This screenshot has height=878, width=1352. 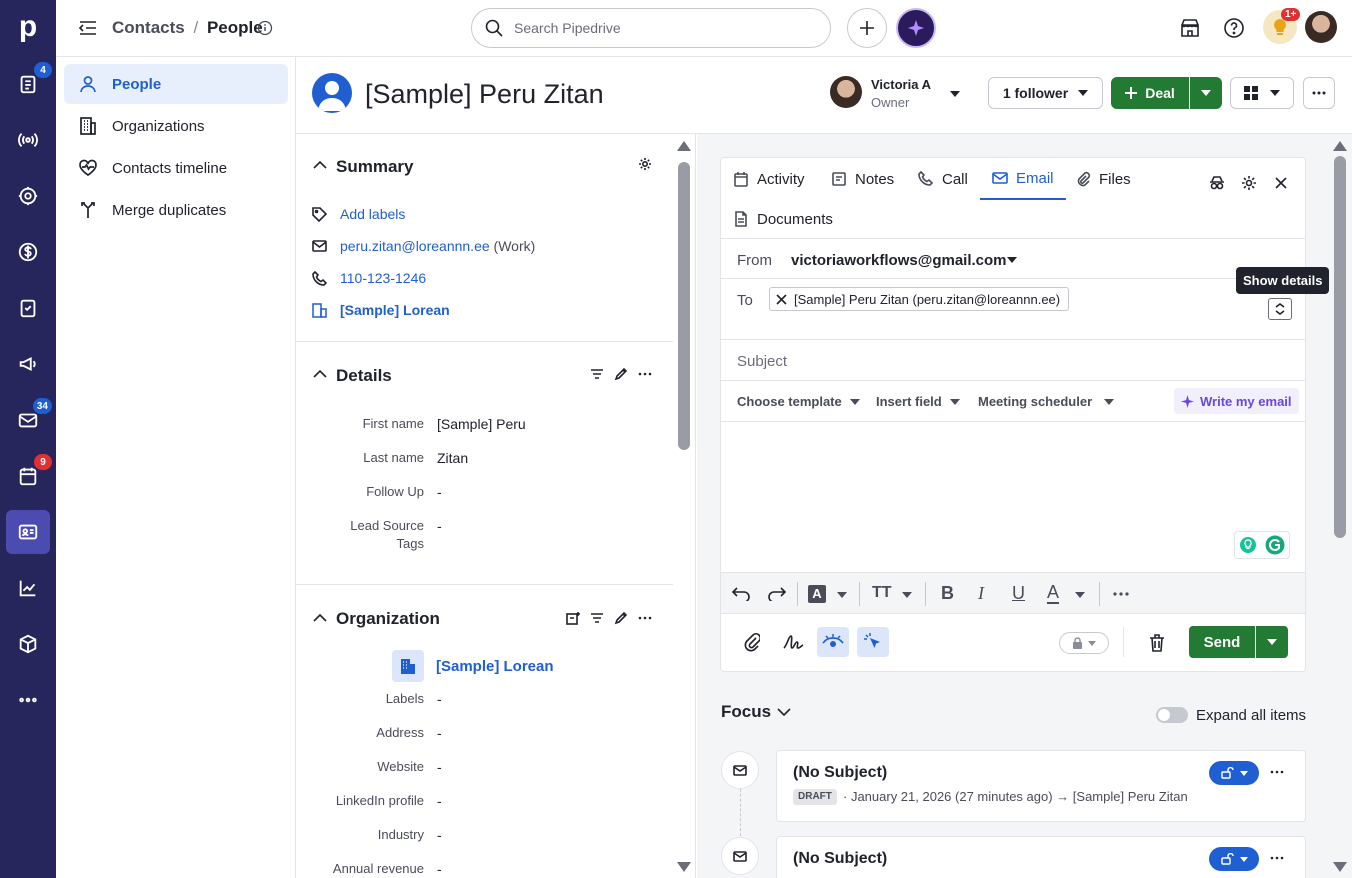 What do you see at coordinates (28, 364) in the screenshot?
I see `campaigns-nav` at bounding box center [28, 364].